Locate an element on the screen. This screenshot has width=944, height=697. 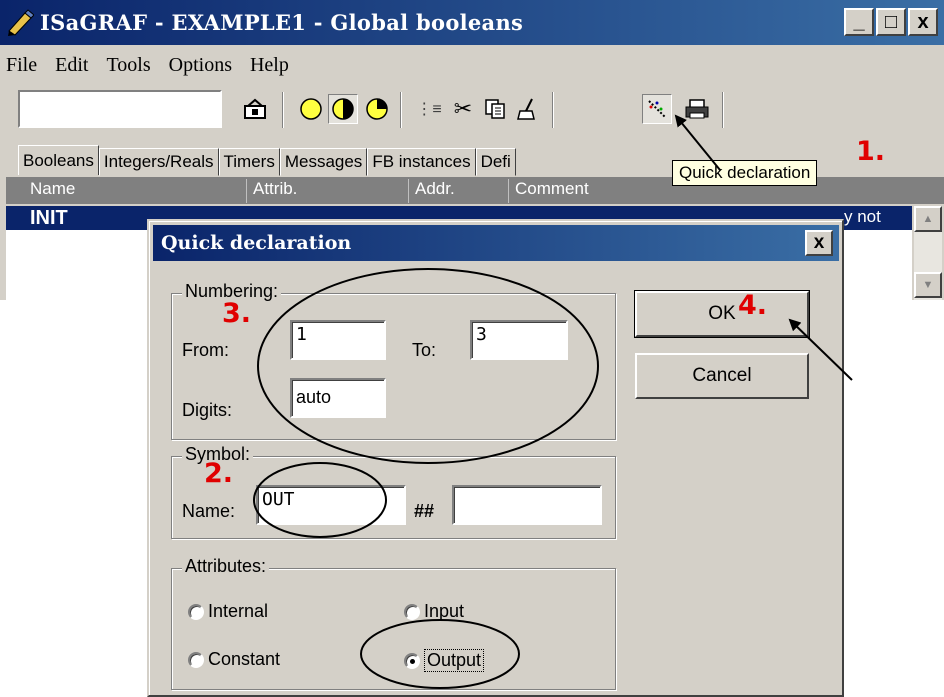
close-button: x is located at coordinates (923, 22).